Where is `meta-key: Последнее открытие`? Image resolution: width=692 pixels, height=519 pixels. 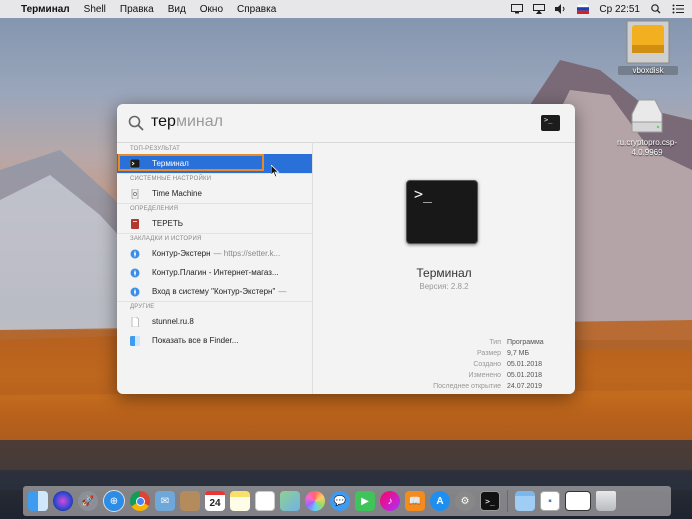 meta-key: Последнее открытие is located at coordinates (467, 386).